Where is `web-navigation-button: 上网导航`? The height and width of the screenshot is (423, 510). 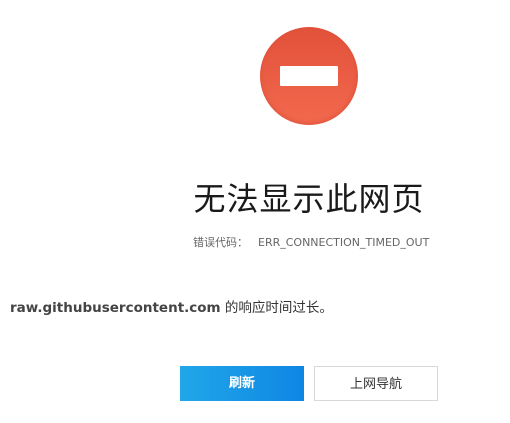 web-navigation-button: 上网导航 is located at coordinates (376, 383).